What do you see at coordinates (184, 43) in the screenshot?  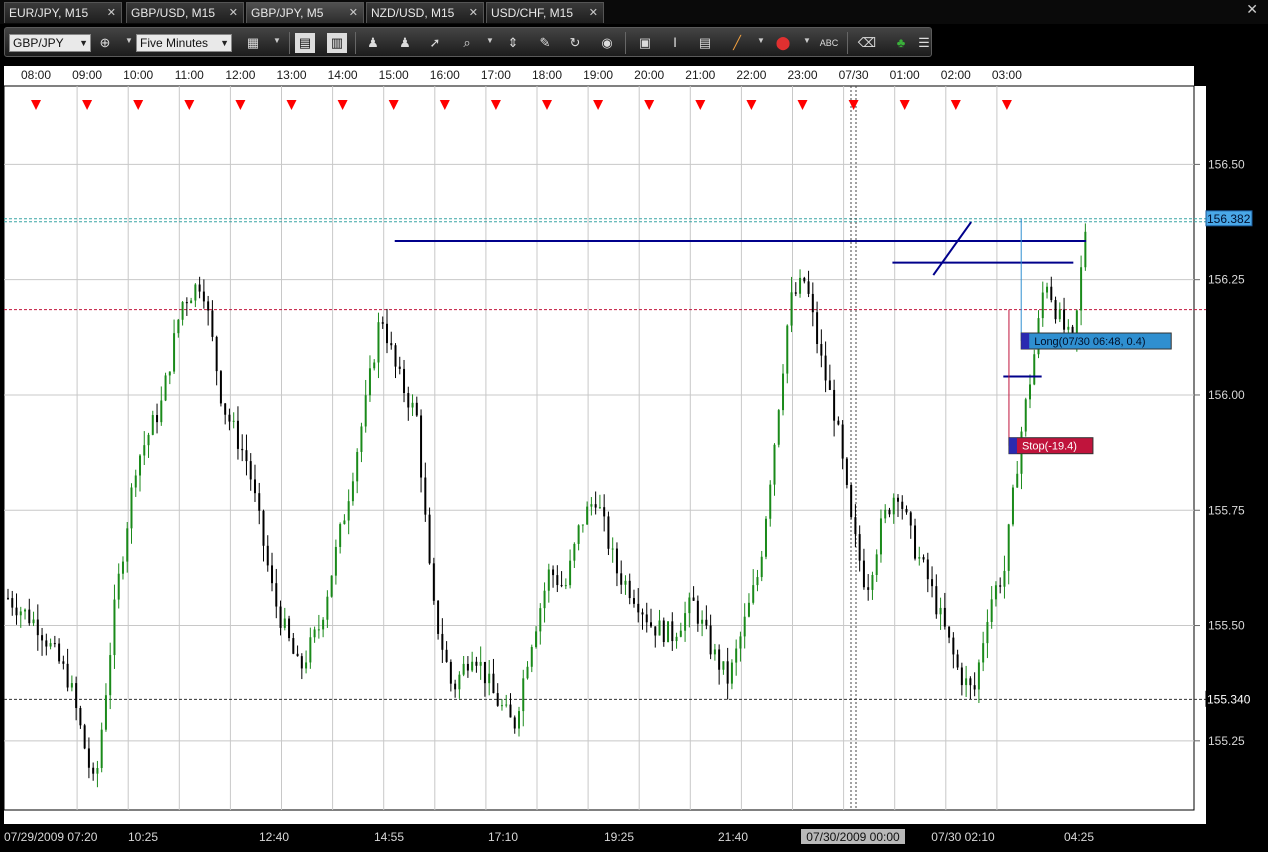 I see `timeframe-select: Five Minutes ▼` at bounding box center [184, 43].